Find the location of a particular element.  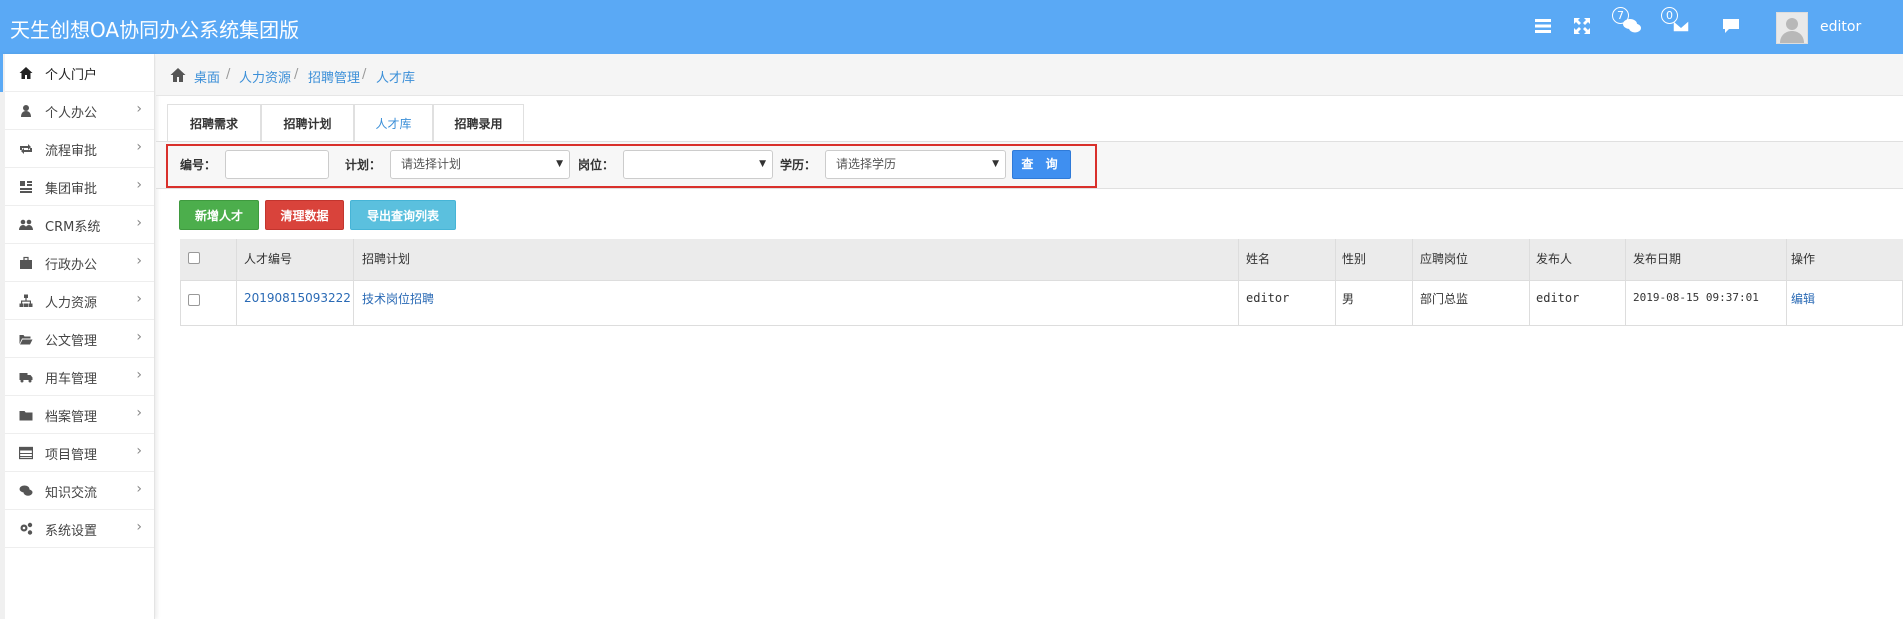

add-talent-button: 新增人才 is located at coordinates (219, 215).